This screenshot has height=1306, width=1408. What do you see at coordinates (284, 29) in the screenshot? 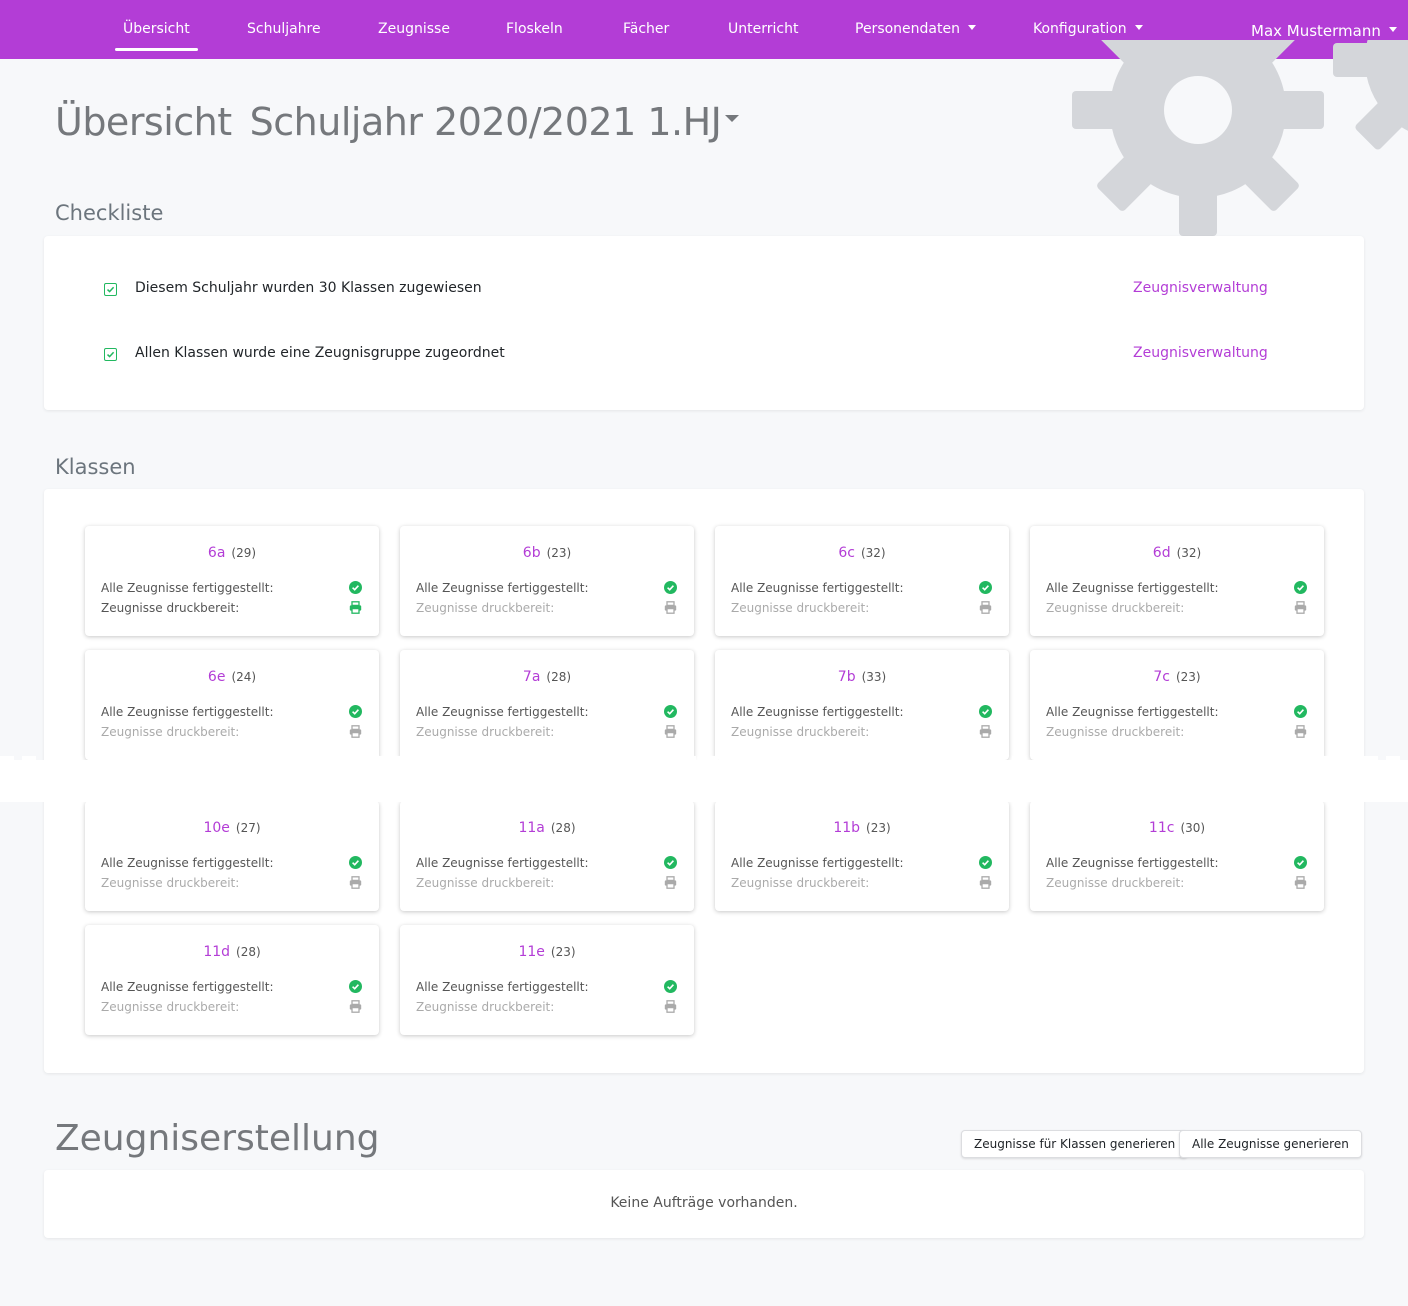
I see `nav-item-schuljahre: Schuljahre` at bounding box center [284, 29].